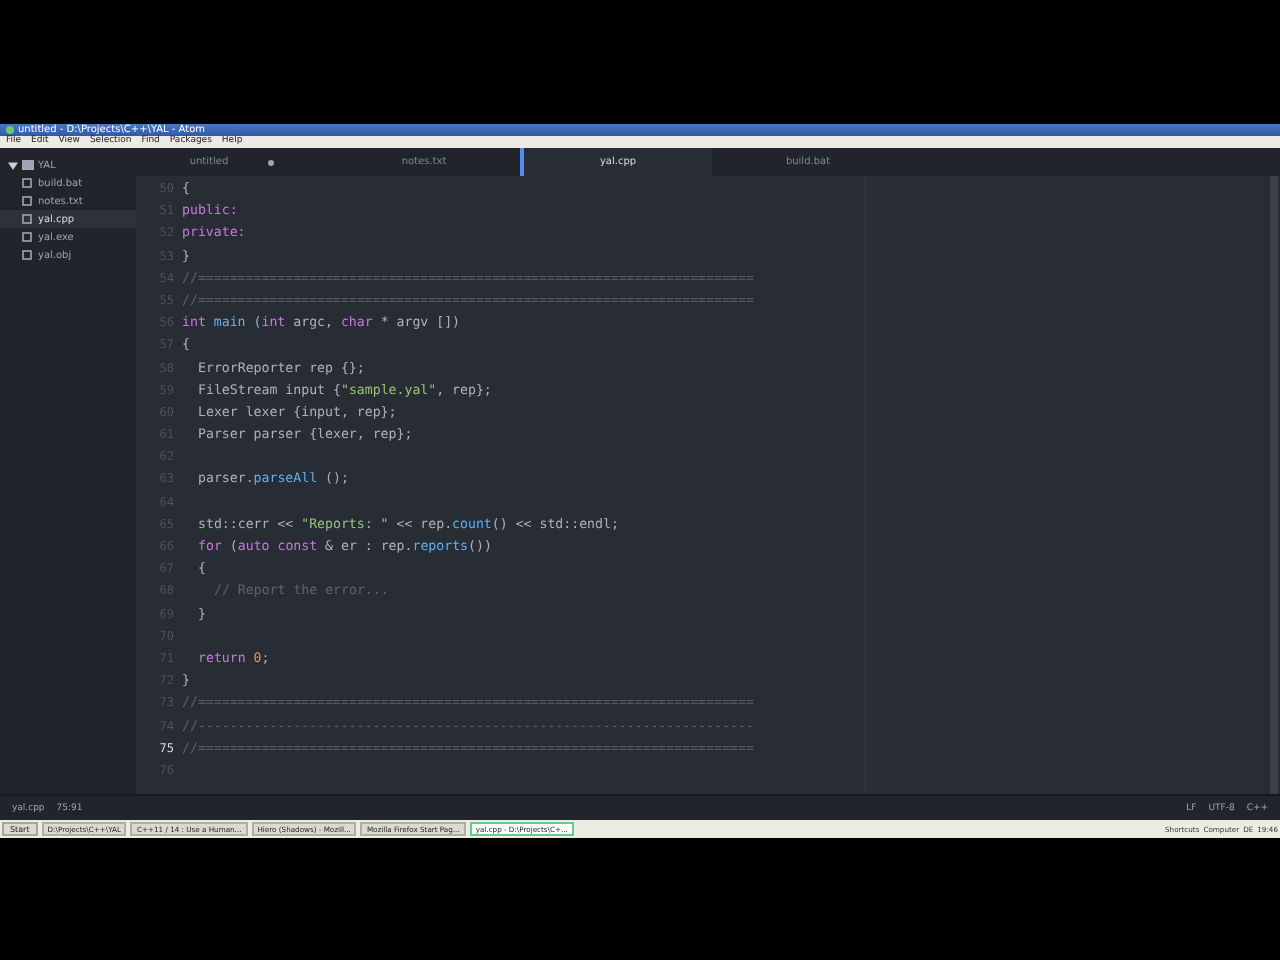 This screenshot has height=960, width=1280. What do you see at coordinates (28, 165) in the screenshot?
I see `folder-icon` at bounding box center [28, 165].